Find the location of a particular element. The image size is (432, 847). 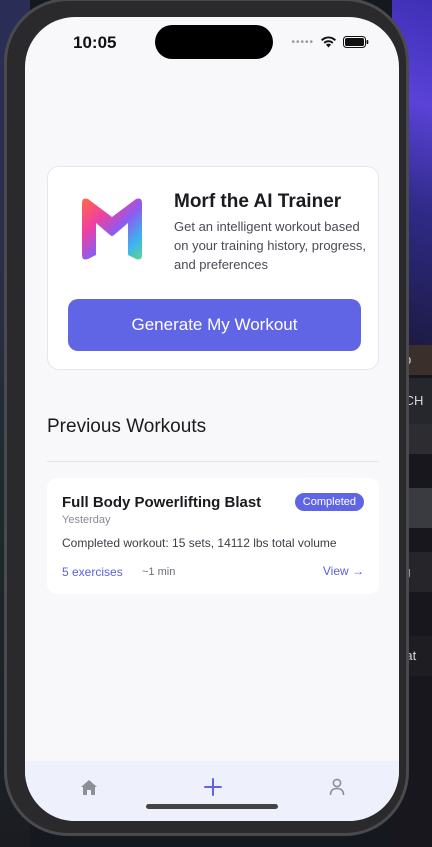

tab-add is located at coordinates (213, 787).